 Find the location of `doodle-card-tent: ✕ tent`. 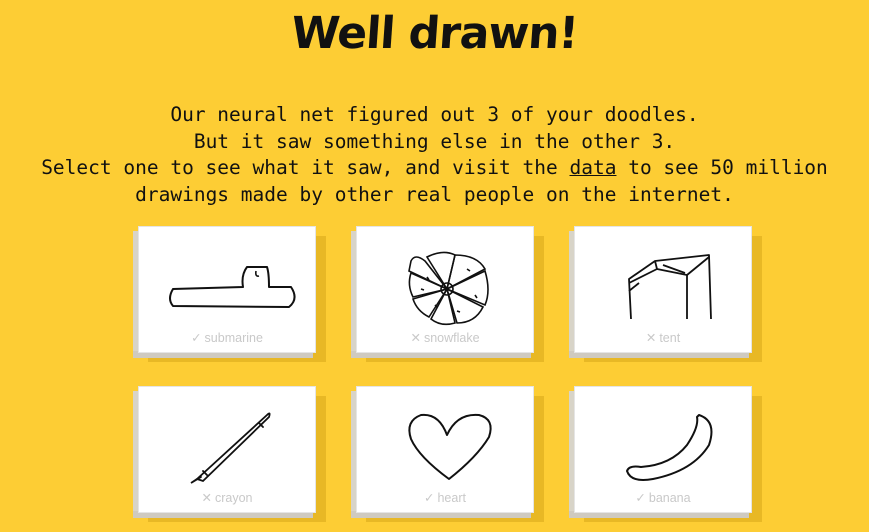

doodle-card-tent: ✕ tent is located at coordinates (665, 294).